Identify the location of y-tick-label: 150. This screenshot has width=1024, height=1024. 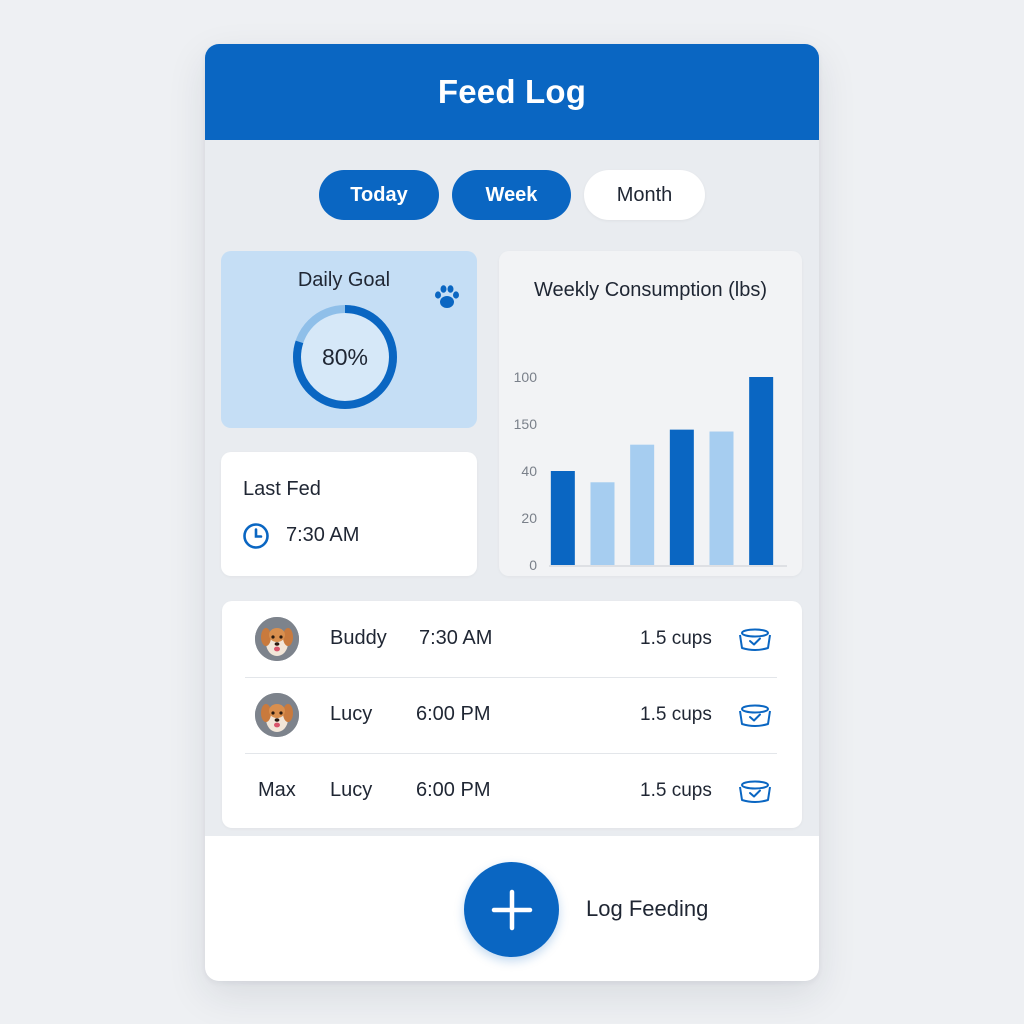
(526, 424).